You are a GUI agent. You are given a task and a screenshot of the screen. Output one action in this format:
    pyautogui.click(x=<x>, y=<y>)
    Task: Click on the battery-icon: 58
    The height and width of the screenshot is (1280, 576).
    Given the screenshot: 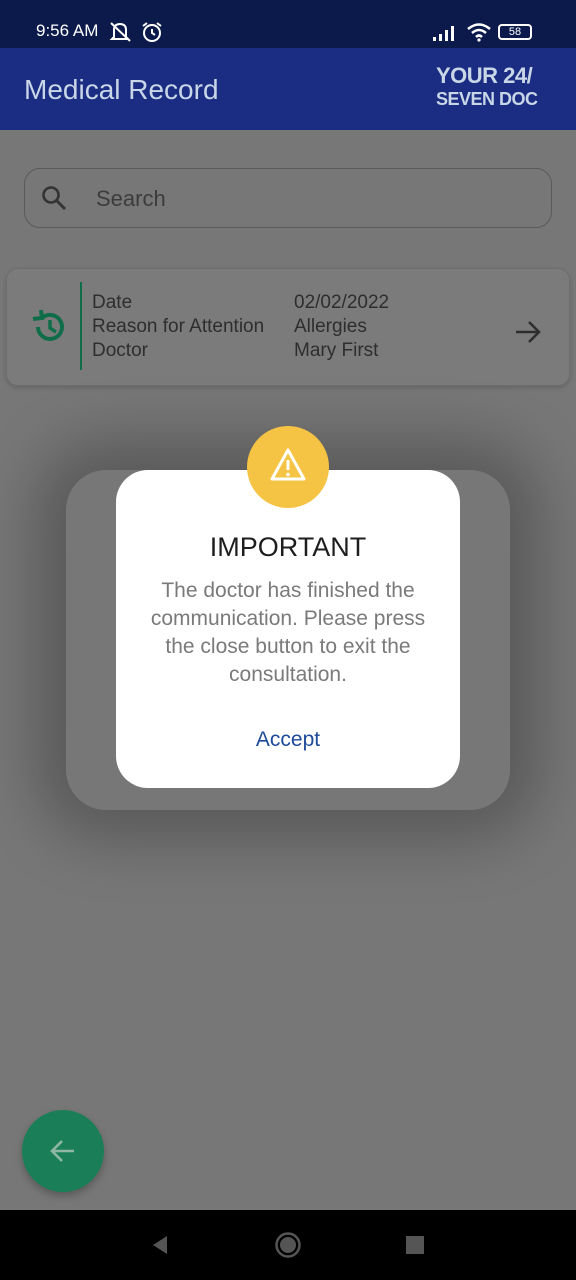 What is the action you would take?
    pyautogui.click(x=515, y=32)
    